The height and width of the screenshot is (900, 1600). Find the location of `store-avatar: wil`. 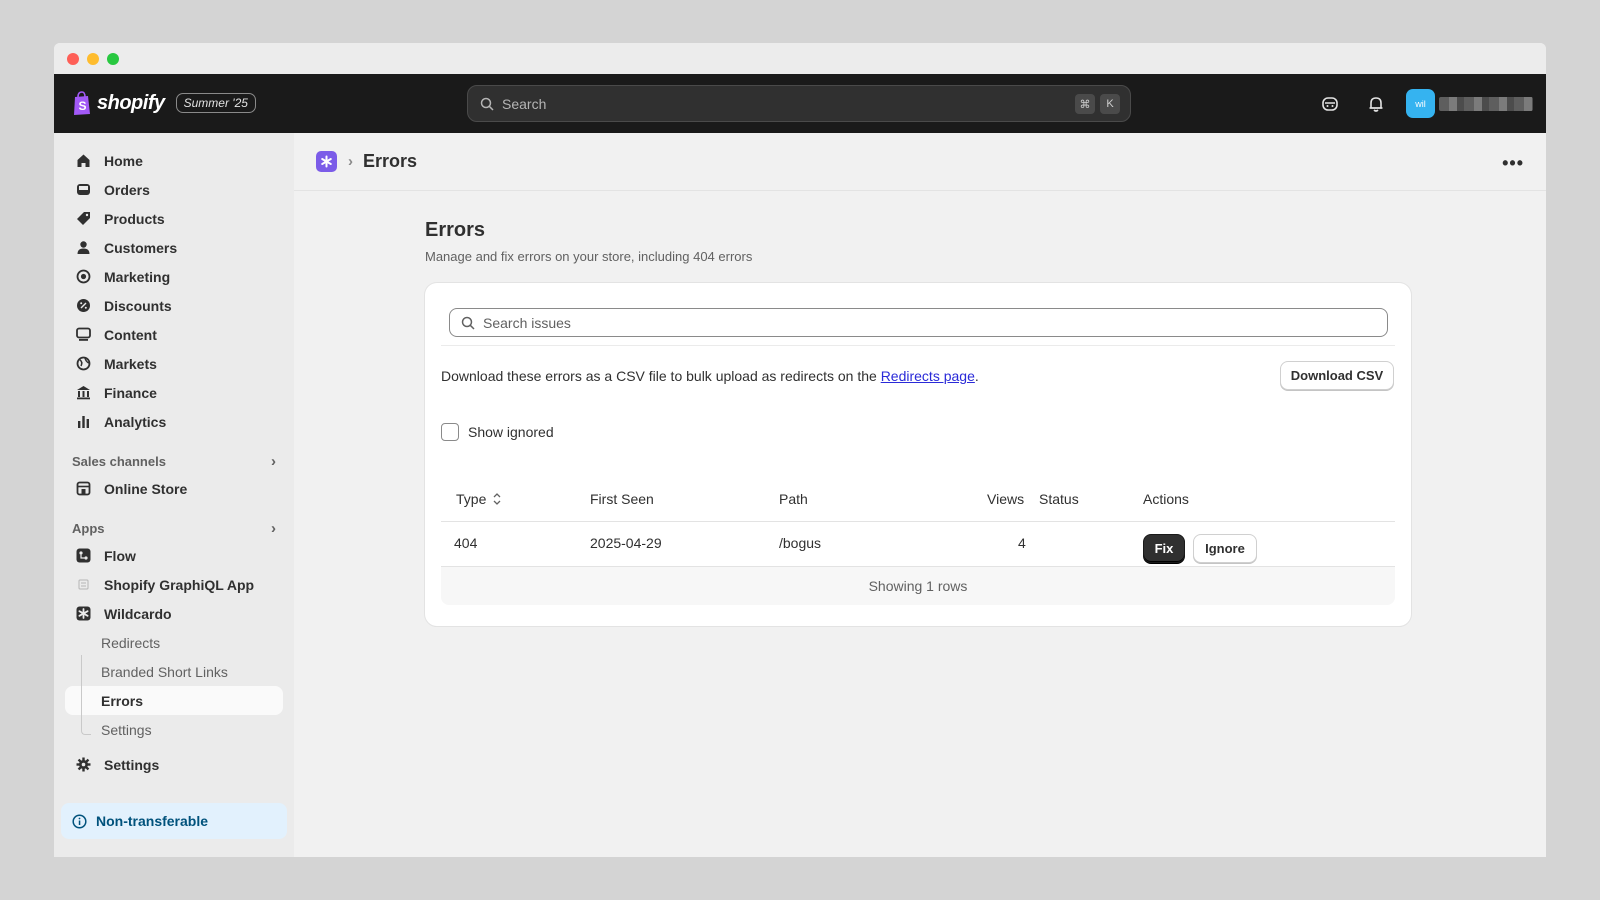

store-avatar: wil is located at coordinates (1420, 103).